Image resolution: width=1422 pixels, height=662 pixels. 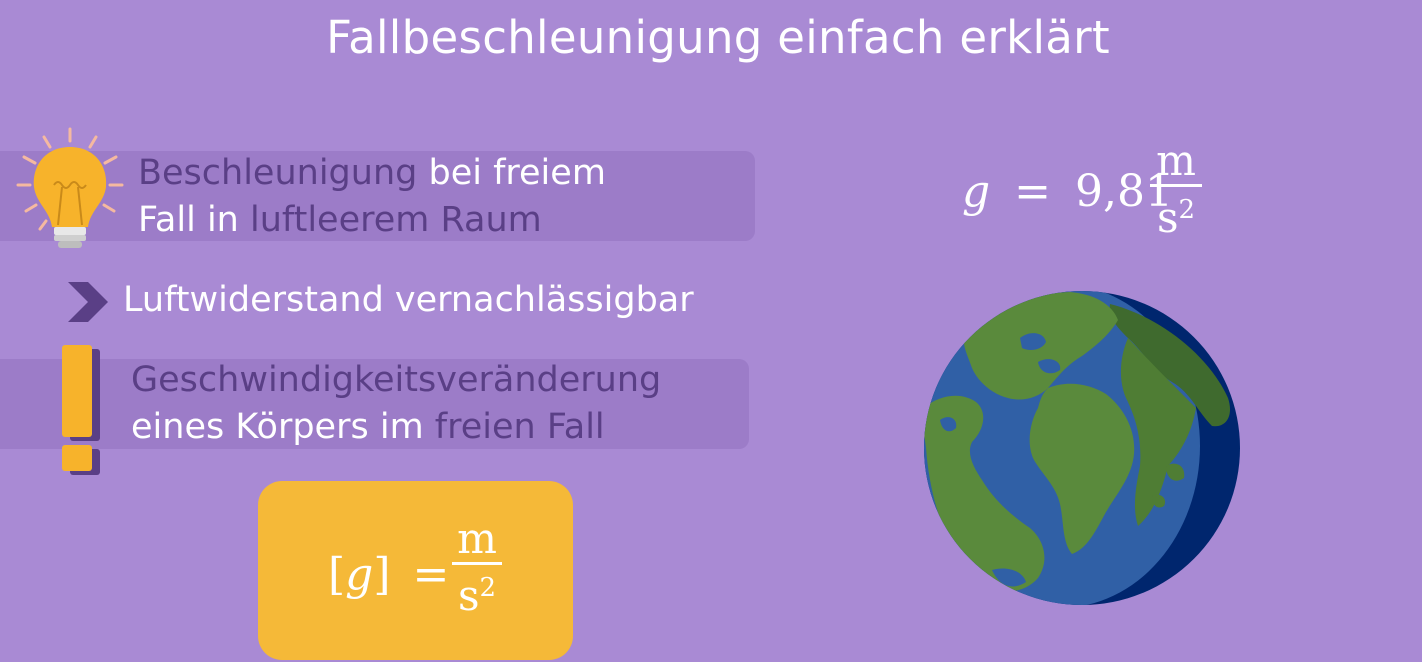 I want to click on text-luftleerem-raum: luftleerem Raum, so click(x=395, y=220).